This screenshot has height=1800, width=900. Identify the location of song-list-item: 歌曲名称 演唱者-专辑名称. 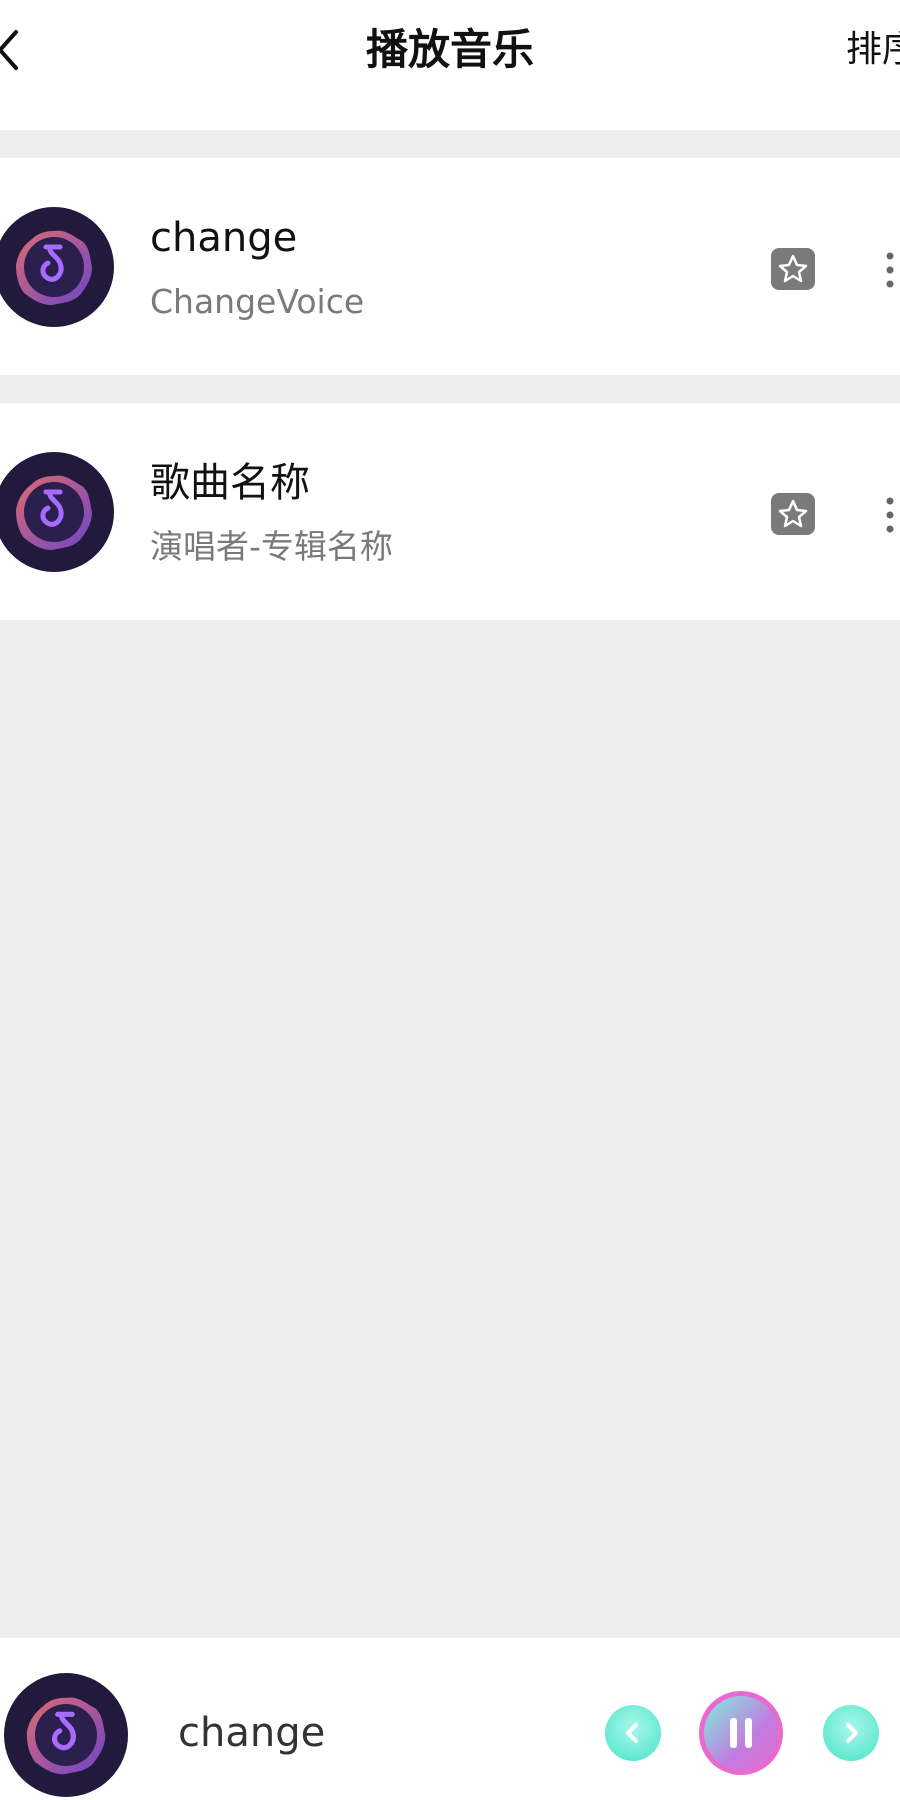
(450, 511).